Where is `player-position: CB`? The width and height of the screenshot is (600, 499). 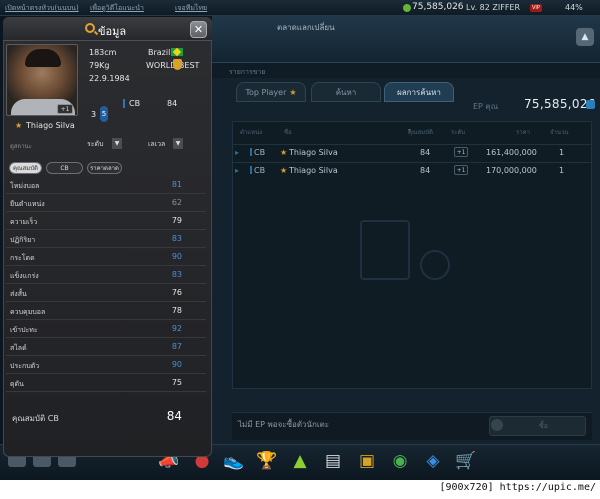
player-position: CB is located at coordinates (135, 103).